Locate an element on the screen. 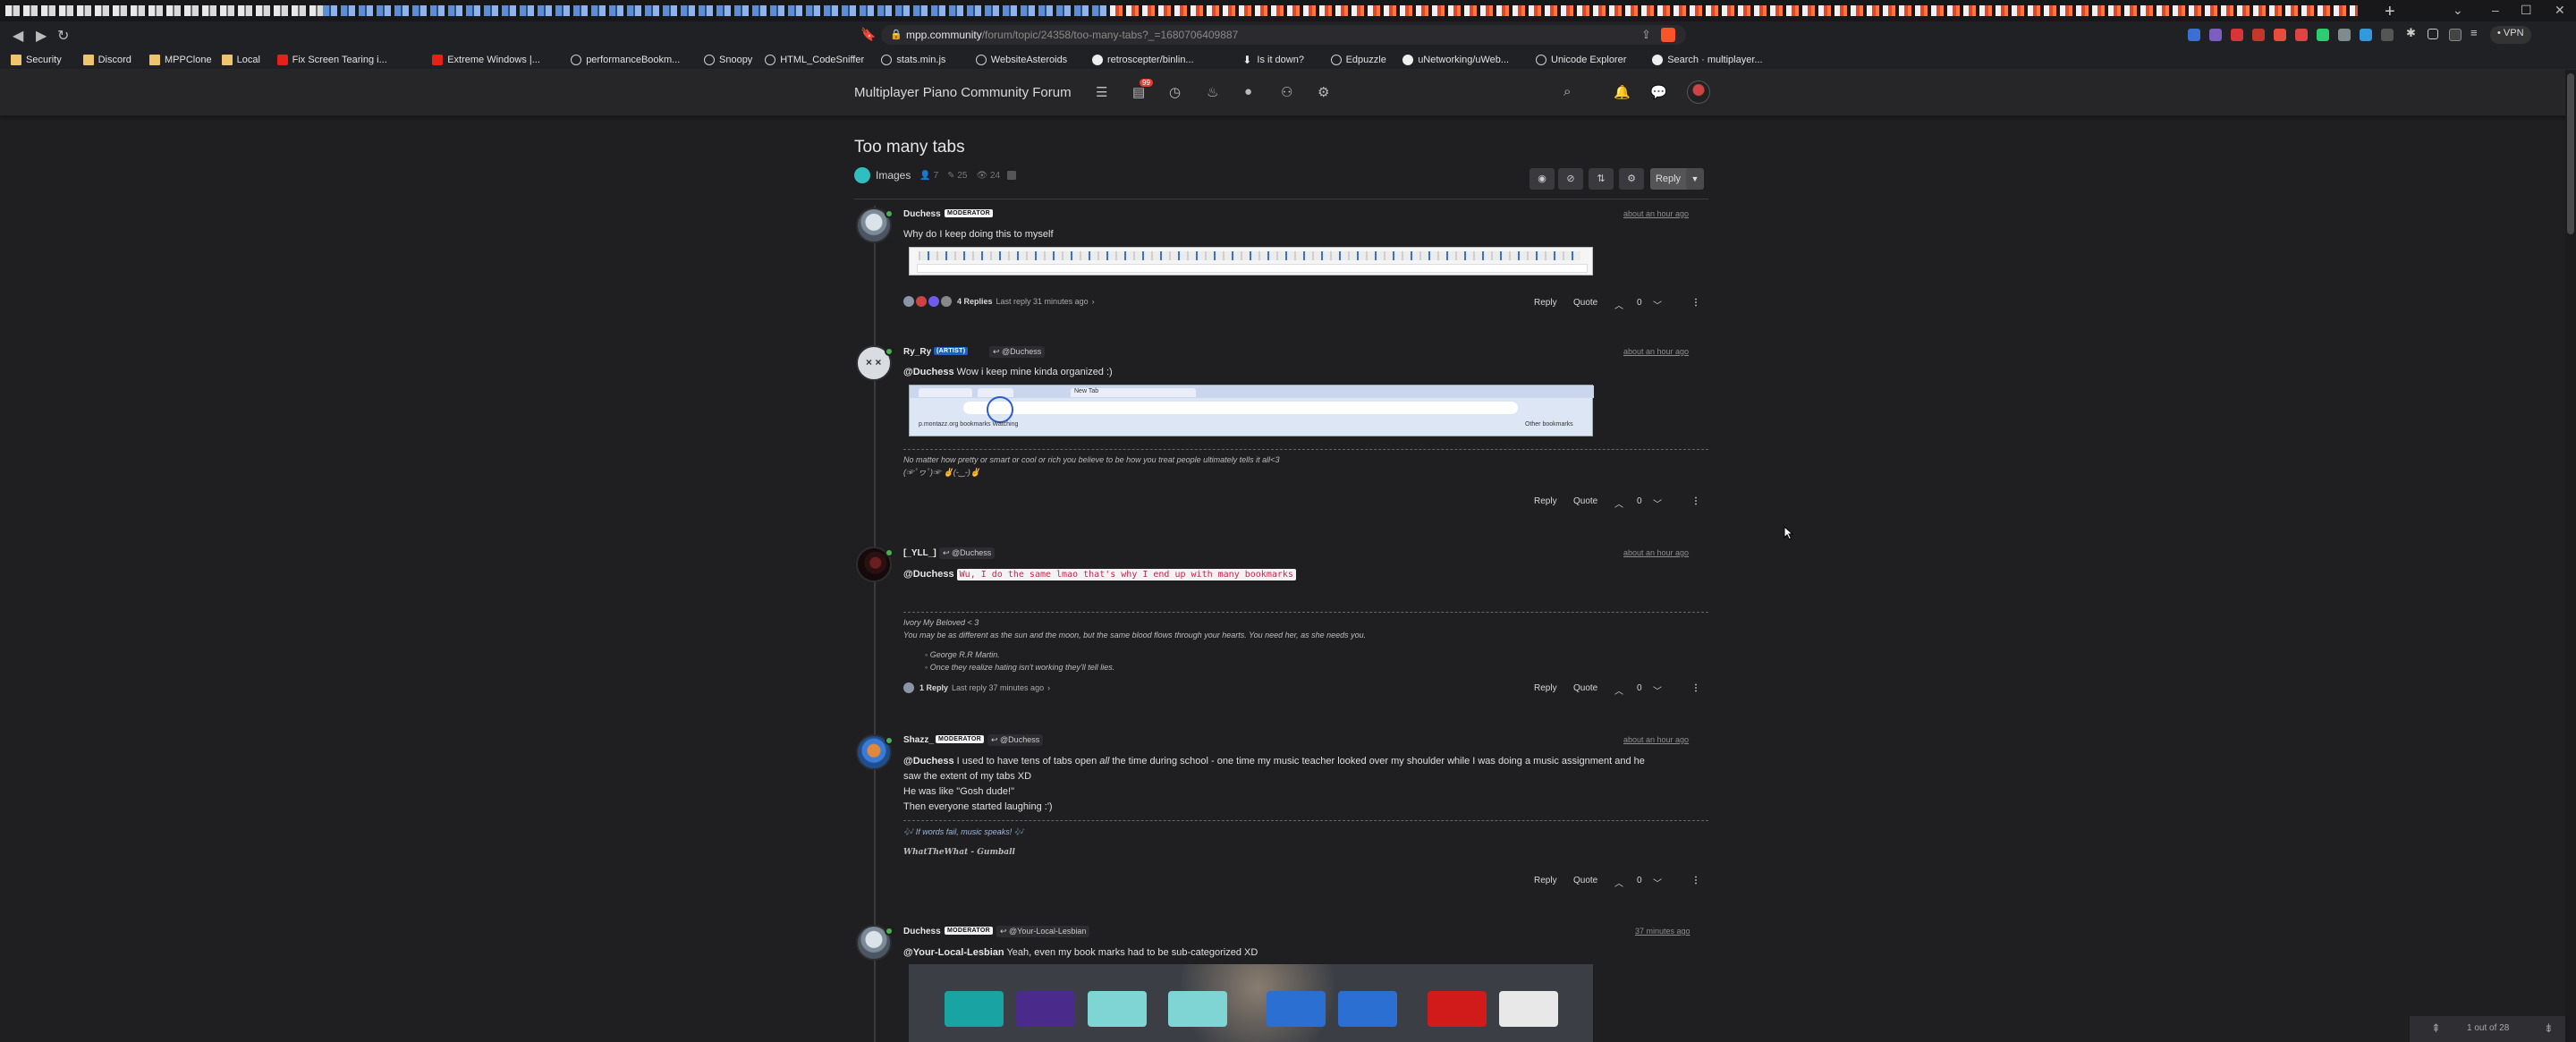 The width and height of the screenshot is (2576, 1042). forward-icon: ▶ is located at coordinates (41, 36).